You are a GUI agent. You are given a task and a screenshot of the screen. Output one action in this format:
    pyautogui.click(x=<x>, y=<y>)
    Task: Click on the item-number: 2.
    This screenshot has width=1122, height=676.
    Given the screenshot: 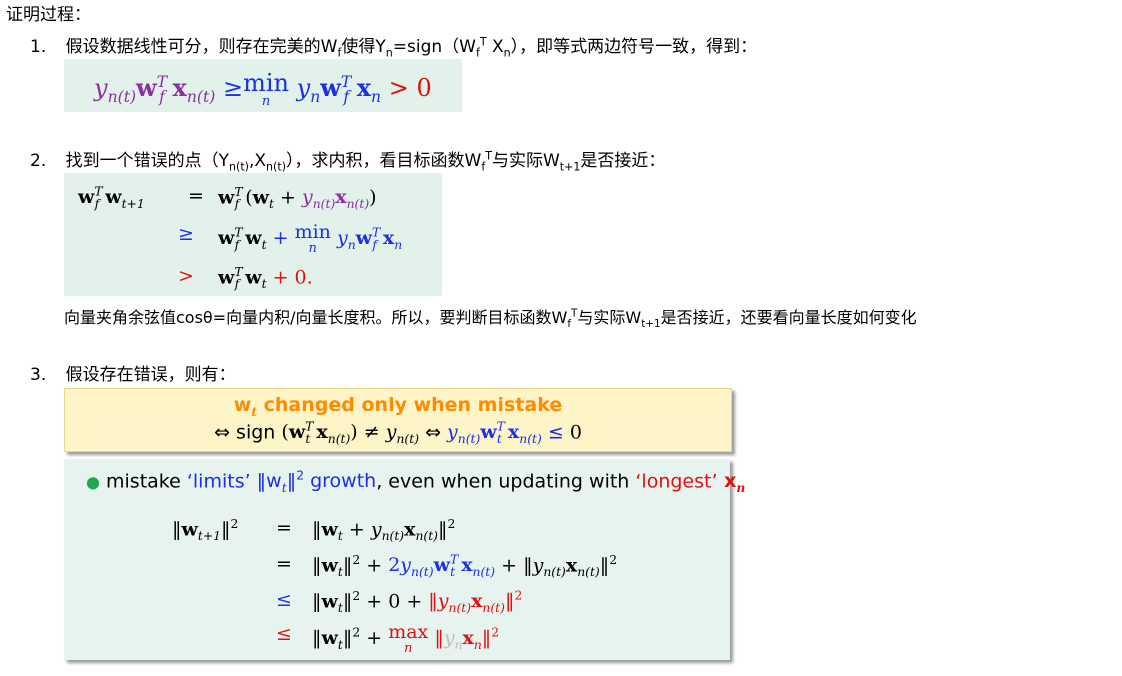 What is the action you would take?
    pyautogui.click(x=38, y=161)
    